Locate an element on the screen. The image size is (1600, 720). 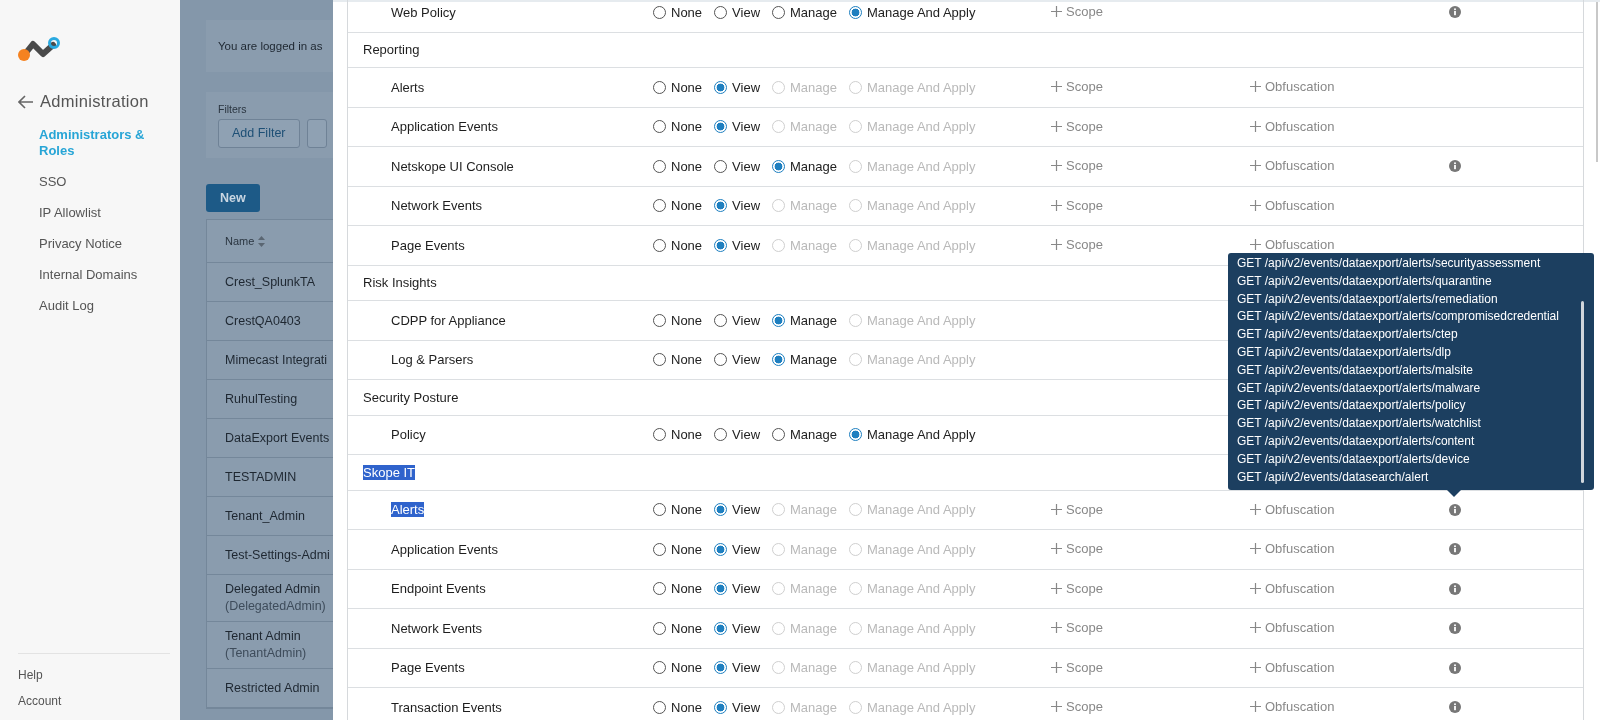
column-header: Name is located at coordinates (240, 241).